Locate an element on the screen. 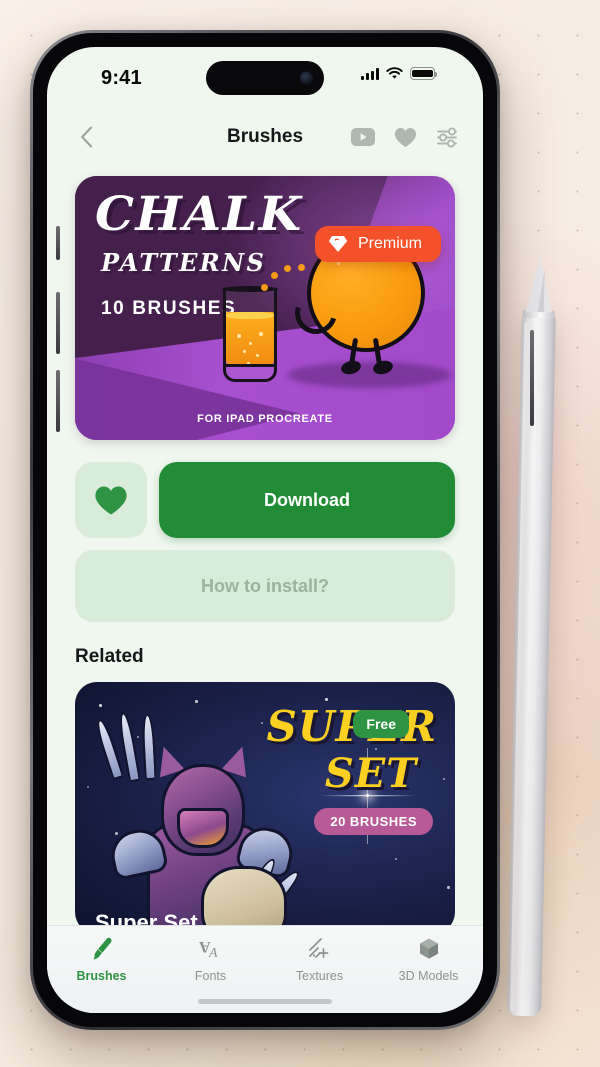  tab-3d-models-label: 3D Models is located at coordinates (428, 976).